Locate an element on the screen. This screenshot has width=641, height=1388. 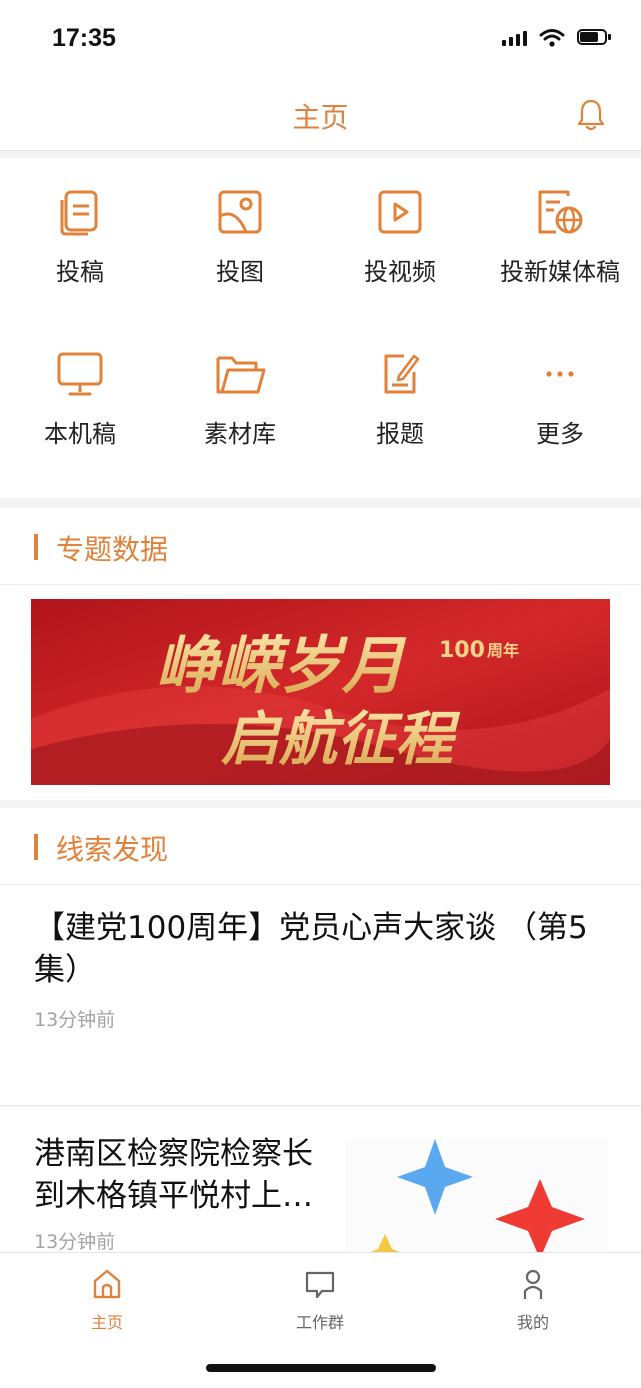
news-item: 港南区检察院检察长到木格镇平悦村上… 13分钟前 is located at coordinates (320, 1179).